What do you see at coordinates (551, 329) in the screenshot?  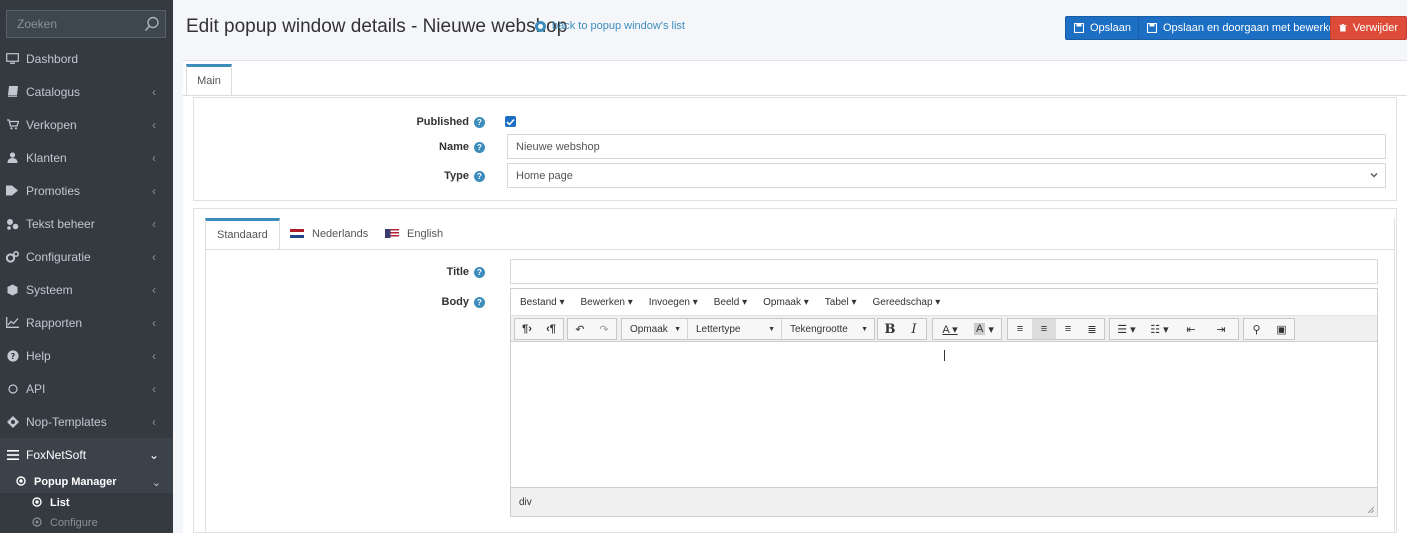 I see `rtl-icon: ‹¶` at bounding box center [551, 329].